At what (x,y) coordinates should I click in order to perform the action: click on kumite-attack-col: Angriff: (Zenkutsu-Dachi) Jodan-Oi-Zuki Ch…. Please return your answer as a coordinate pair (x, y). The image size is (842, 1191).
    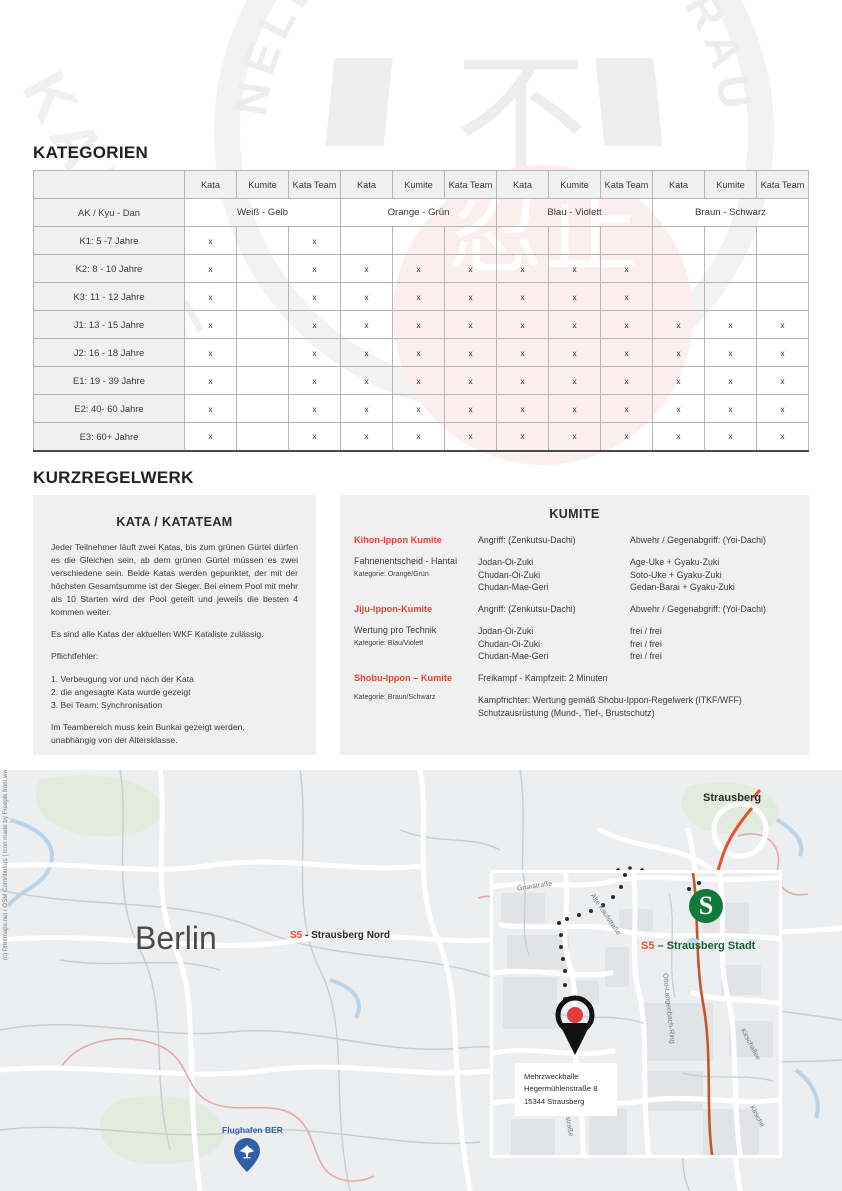
    Looking at the image, I should click on (554, 633).